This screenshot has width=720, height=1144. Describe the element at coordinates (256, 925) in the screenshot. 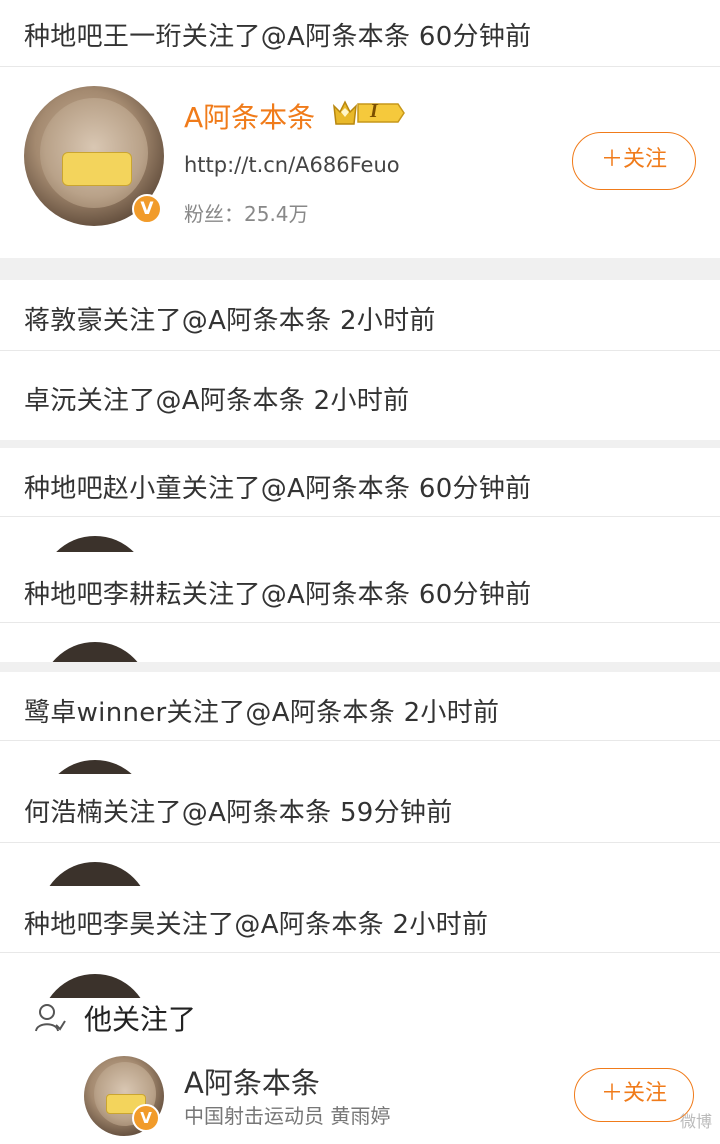

I see `follow-notice: 种地吧李昊关注了@A阿条本条 2小时前` at that location.